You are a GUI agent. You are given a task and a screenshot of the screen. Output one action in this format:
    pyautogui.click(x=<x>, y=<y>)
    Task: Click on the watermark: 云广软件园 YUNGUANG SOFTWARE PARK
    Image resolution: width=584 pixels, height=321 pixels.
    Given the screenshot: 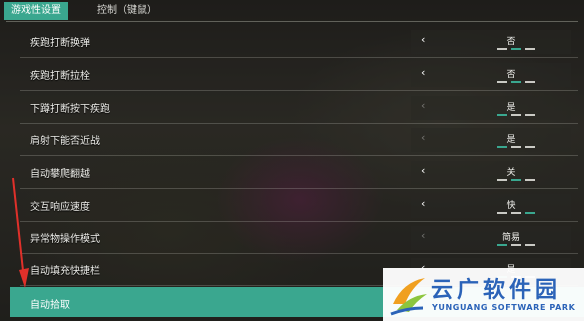 What is the action you would take?
    pyautogui.click(x=483, y=294)
    